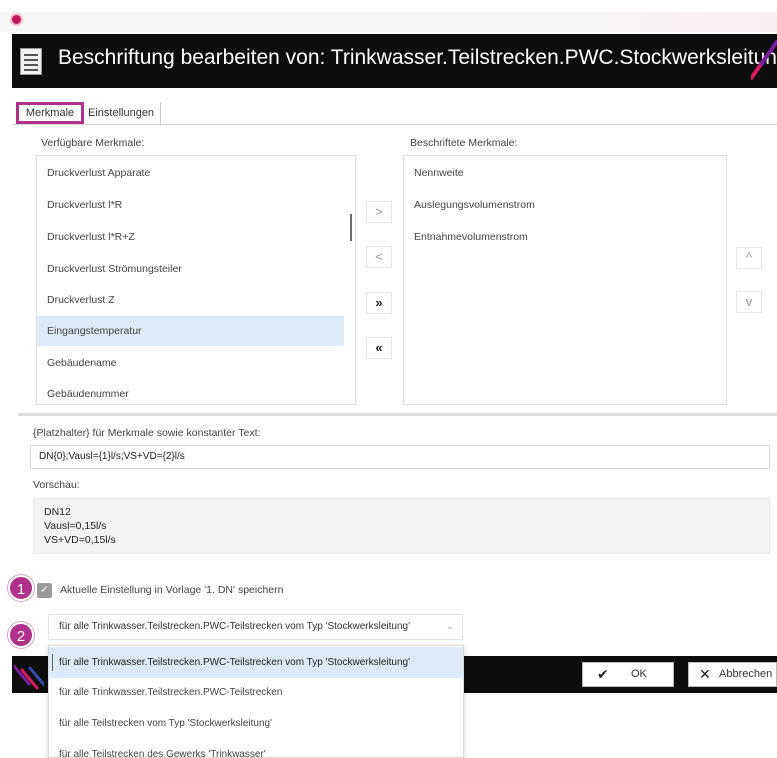 The image size is (777, 758). I want to click on add-button: >, so click(379, 212).